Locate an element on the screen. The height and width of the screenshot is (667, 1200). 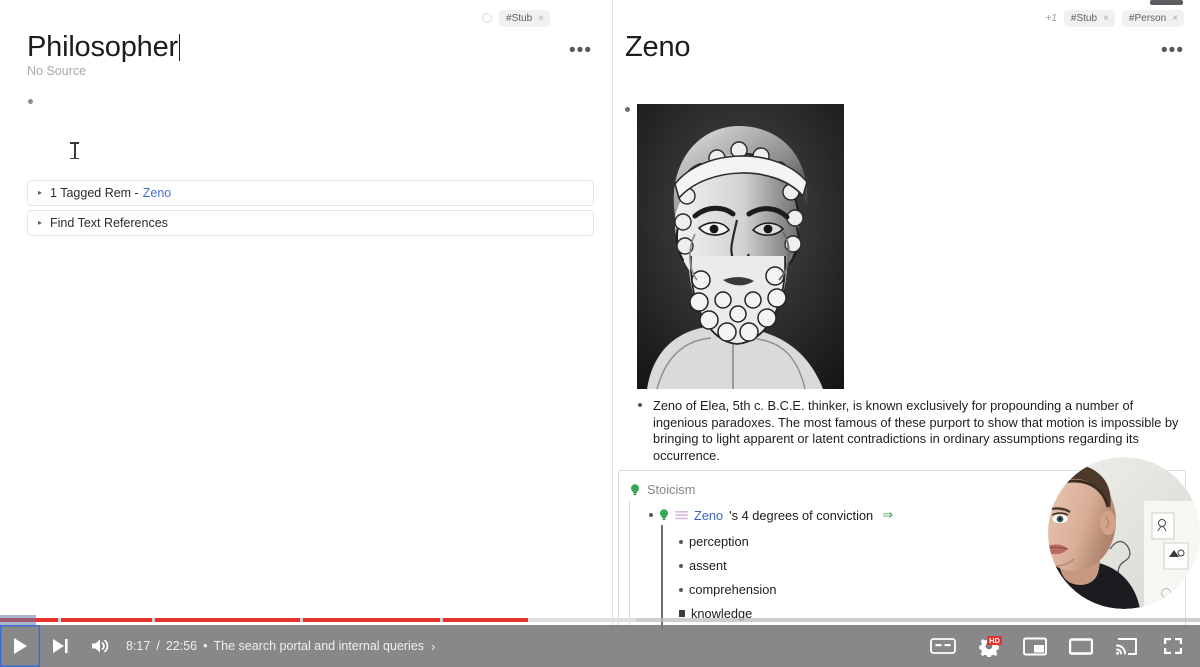
webcam-overlay is located at coordinates (1124, 533).